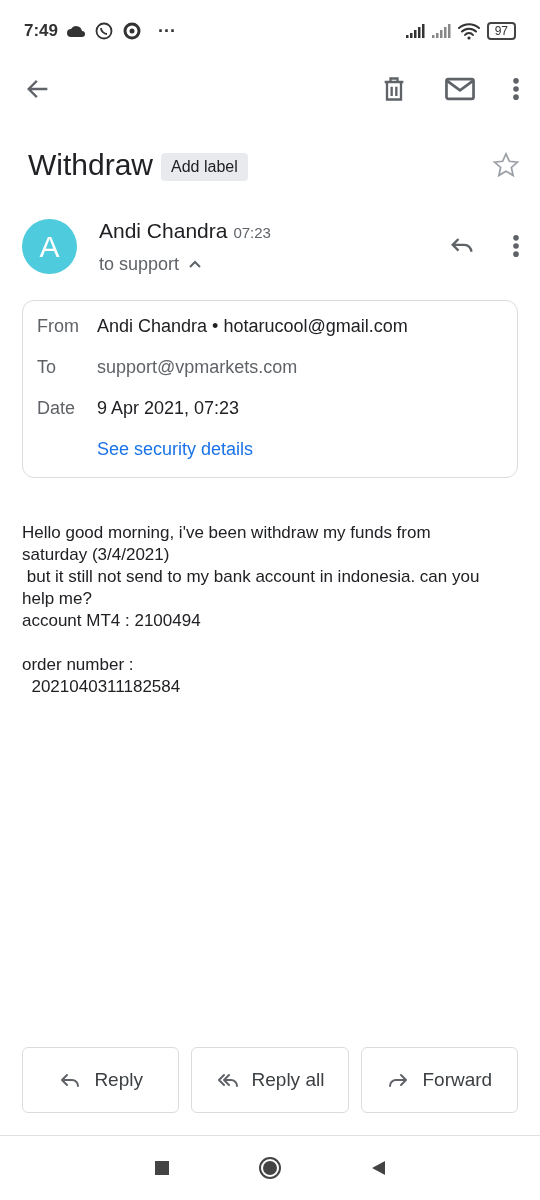  What do you see at coordinates (506, 164) in the screenshot?
I see `star-button` at bounding box center [506, 164].